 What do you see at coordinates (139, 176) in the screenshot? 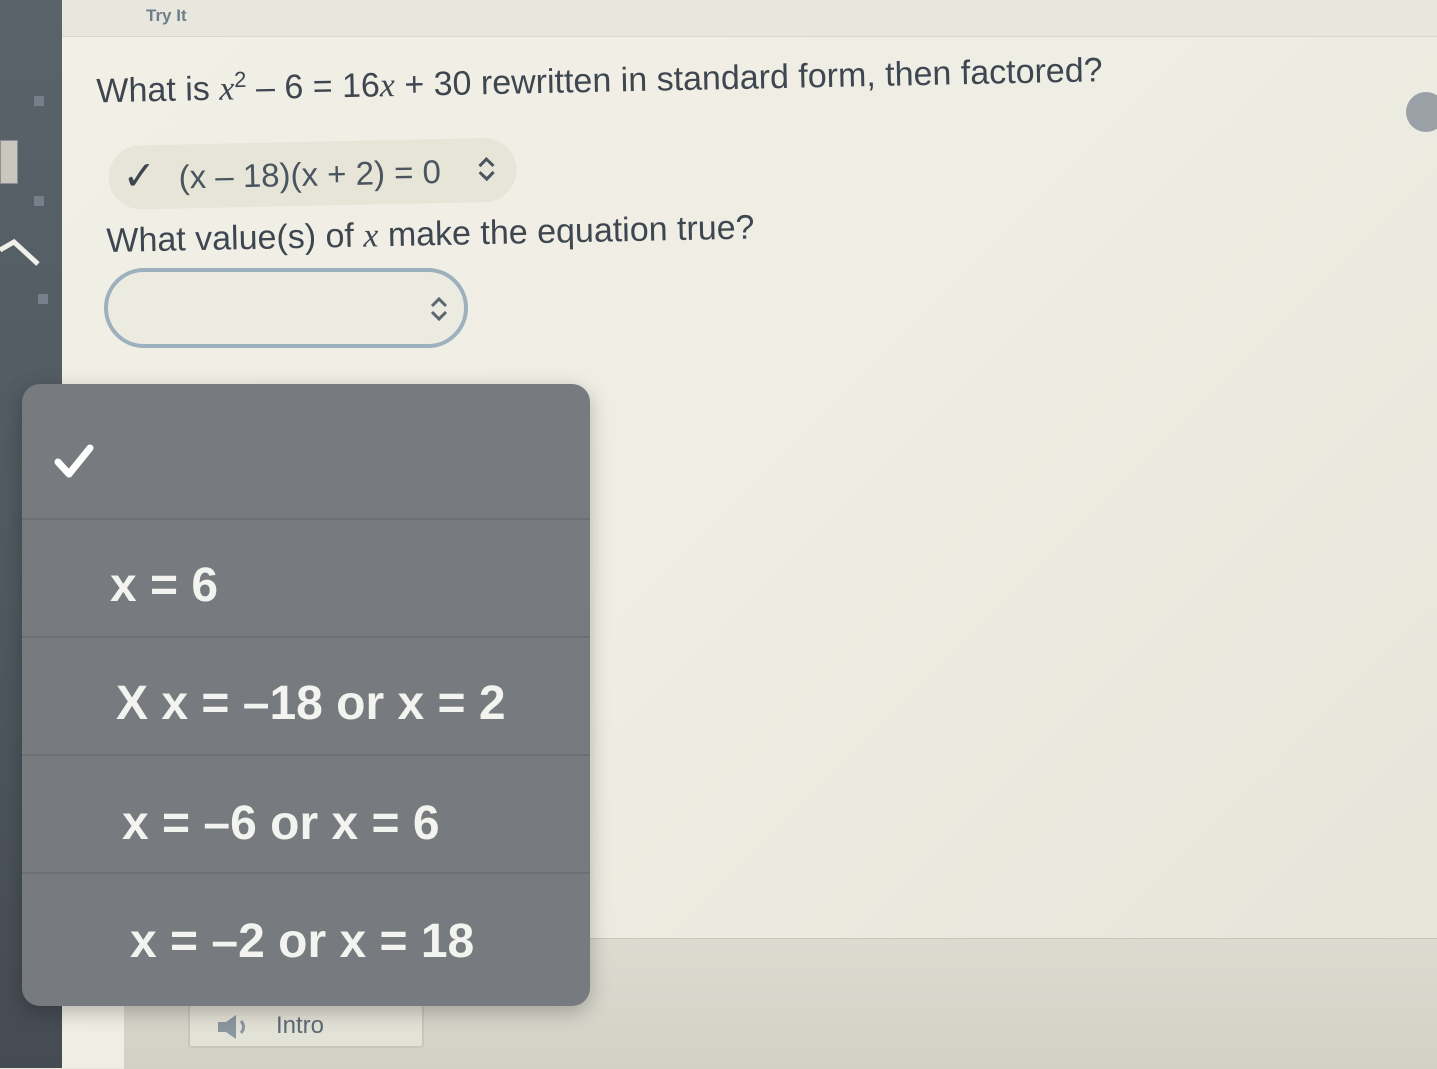
I see `check-icon: ✓` at bounding box center [139, 176].